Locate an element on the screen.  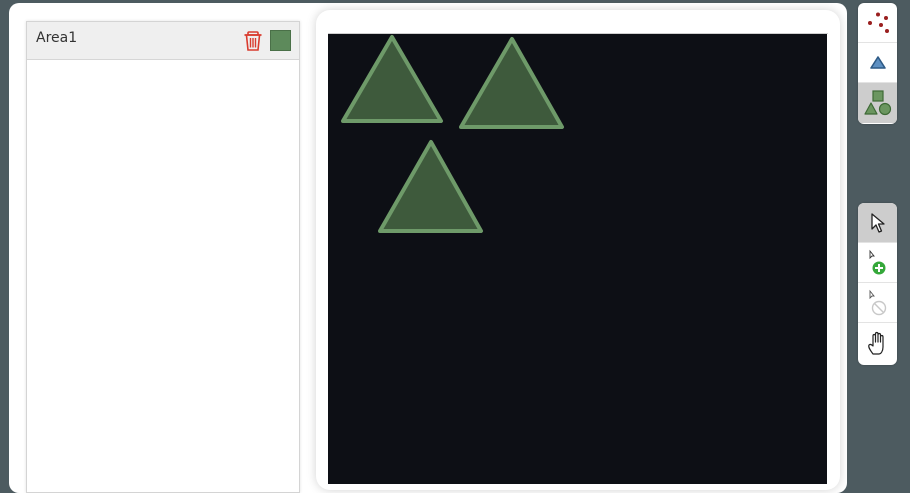
shapes-tool-button is located at coordinates (877, 103).